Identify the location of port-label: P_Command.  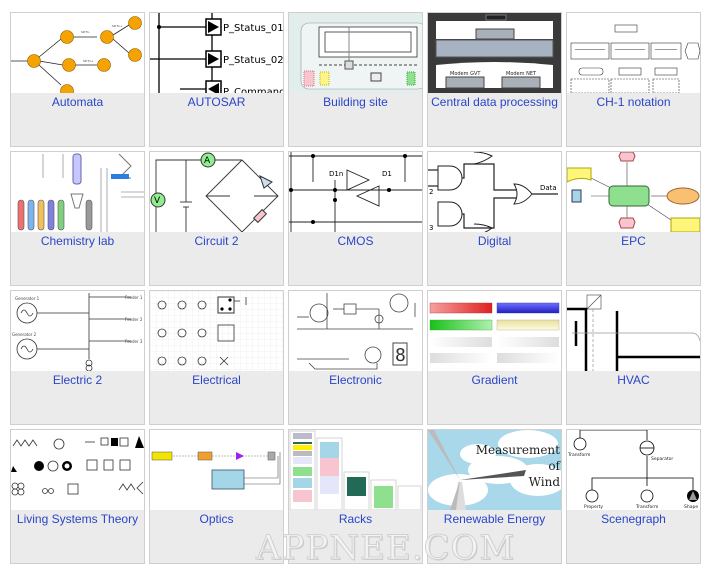
(253, 90).